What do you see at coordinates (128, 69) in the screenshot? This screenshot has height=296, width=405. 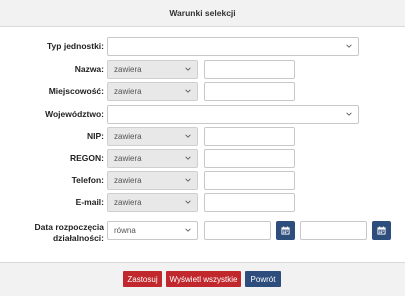 I see `nazwa-operator-value: zawiera` at bounding box center [128, 69].